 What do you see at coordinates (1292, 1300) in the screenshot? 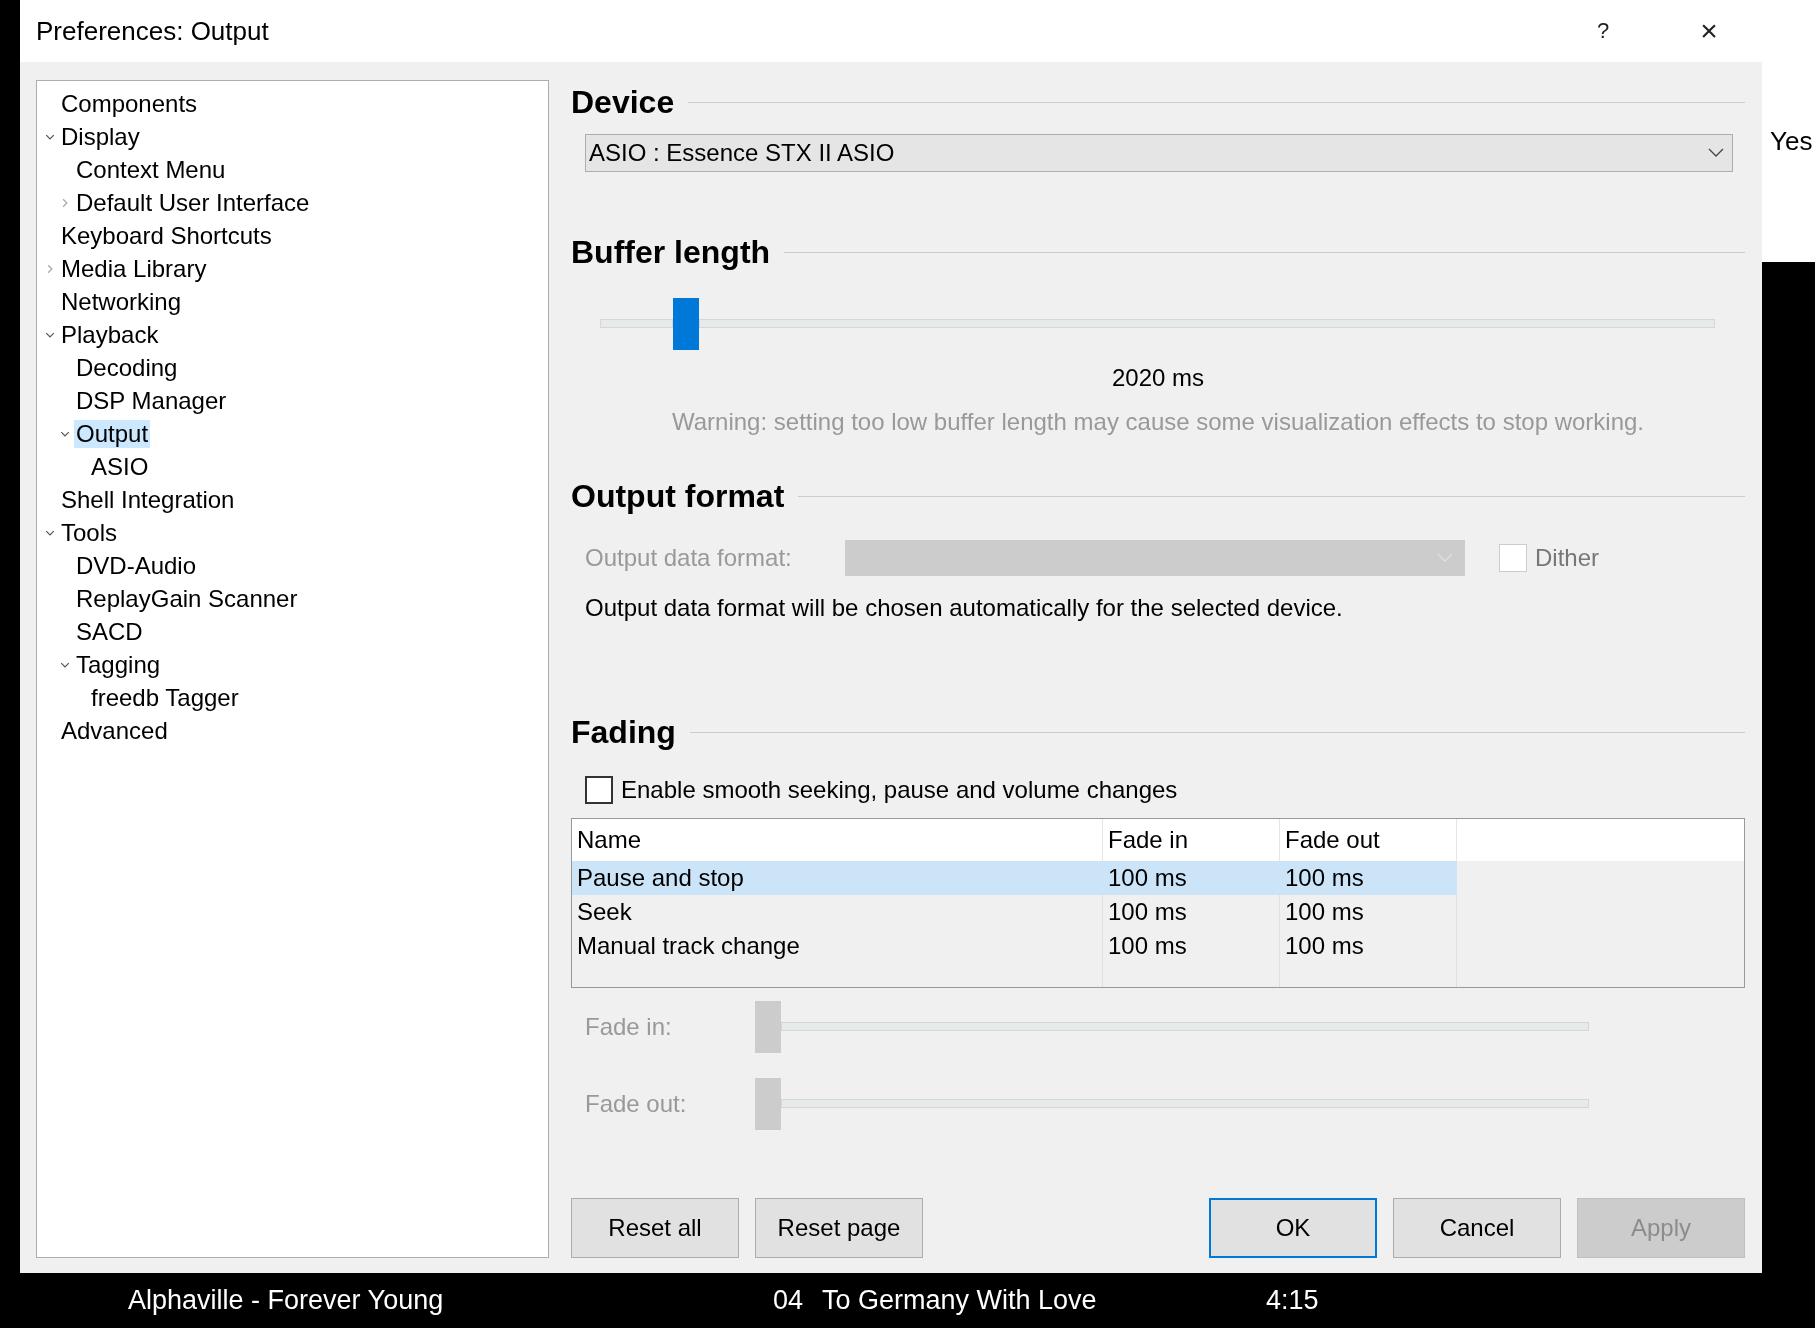
I see `track-time: 4:15` at bounding box center [1292, 1300].